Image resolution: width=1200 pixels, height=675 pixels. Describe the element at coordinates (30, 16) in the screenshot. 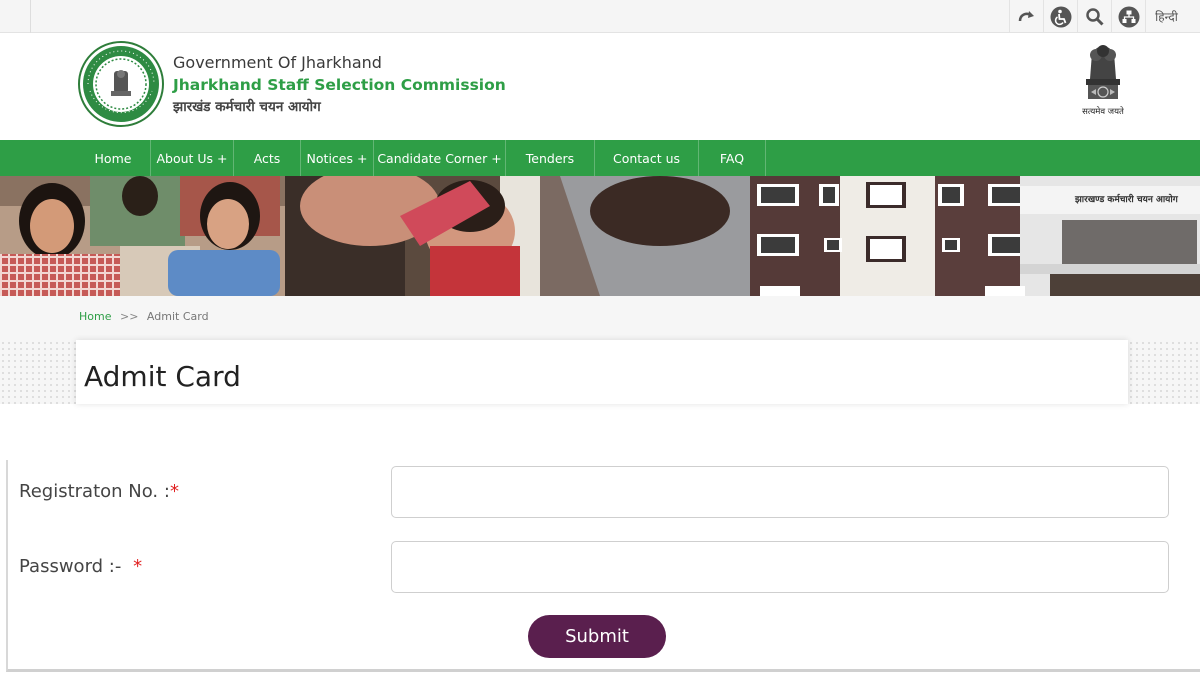

I see `utility-divider` at that location.